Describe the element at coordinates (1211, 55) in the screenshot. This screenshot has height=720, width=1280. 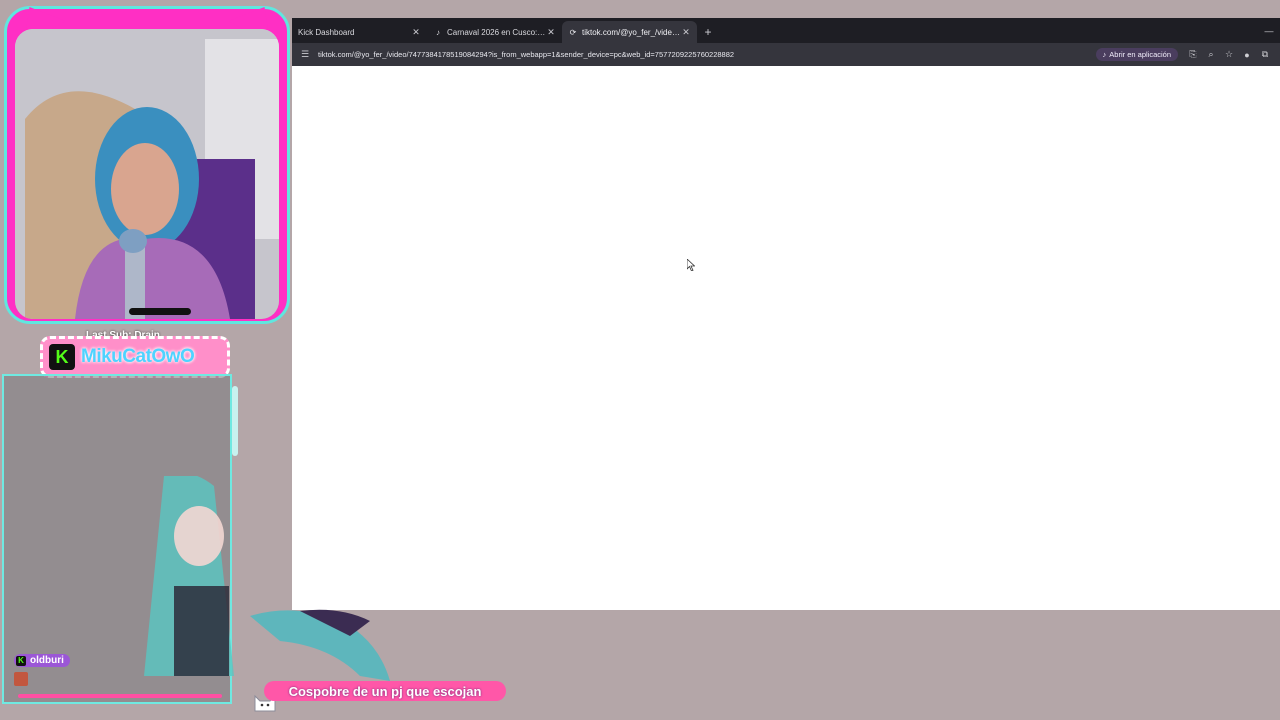
I see `zoom-icon: ⌕` at that location.